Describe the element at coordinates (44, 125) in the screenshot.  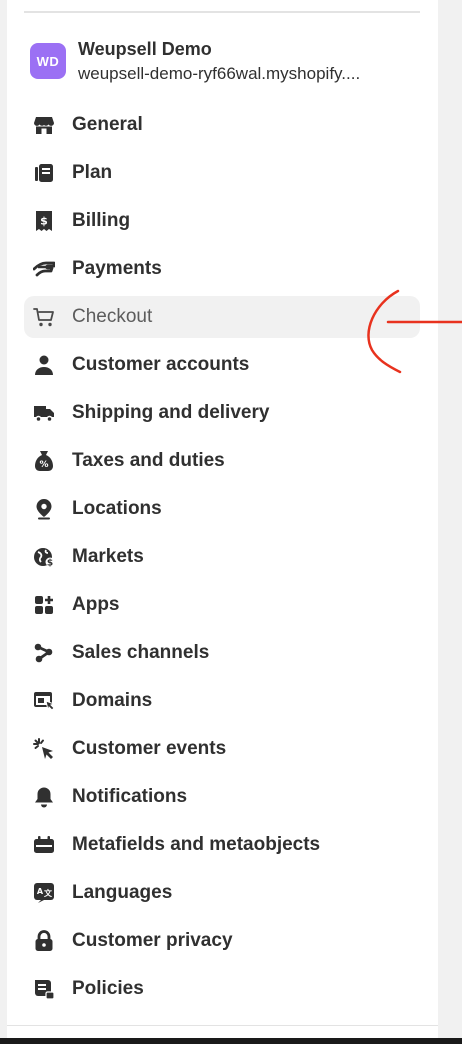
I see `store-icon` at that location.